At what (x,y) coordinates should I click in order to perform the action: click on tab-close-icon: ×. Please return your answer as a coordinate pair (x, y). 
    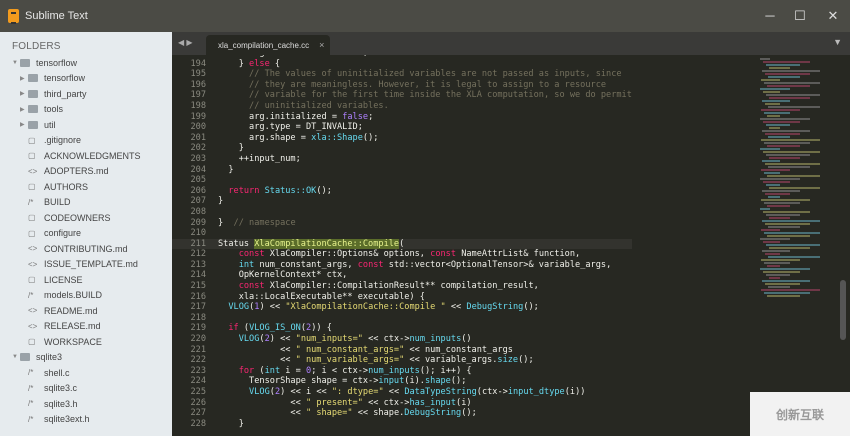
    Looking at the image, I should click on (321, 45).